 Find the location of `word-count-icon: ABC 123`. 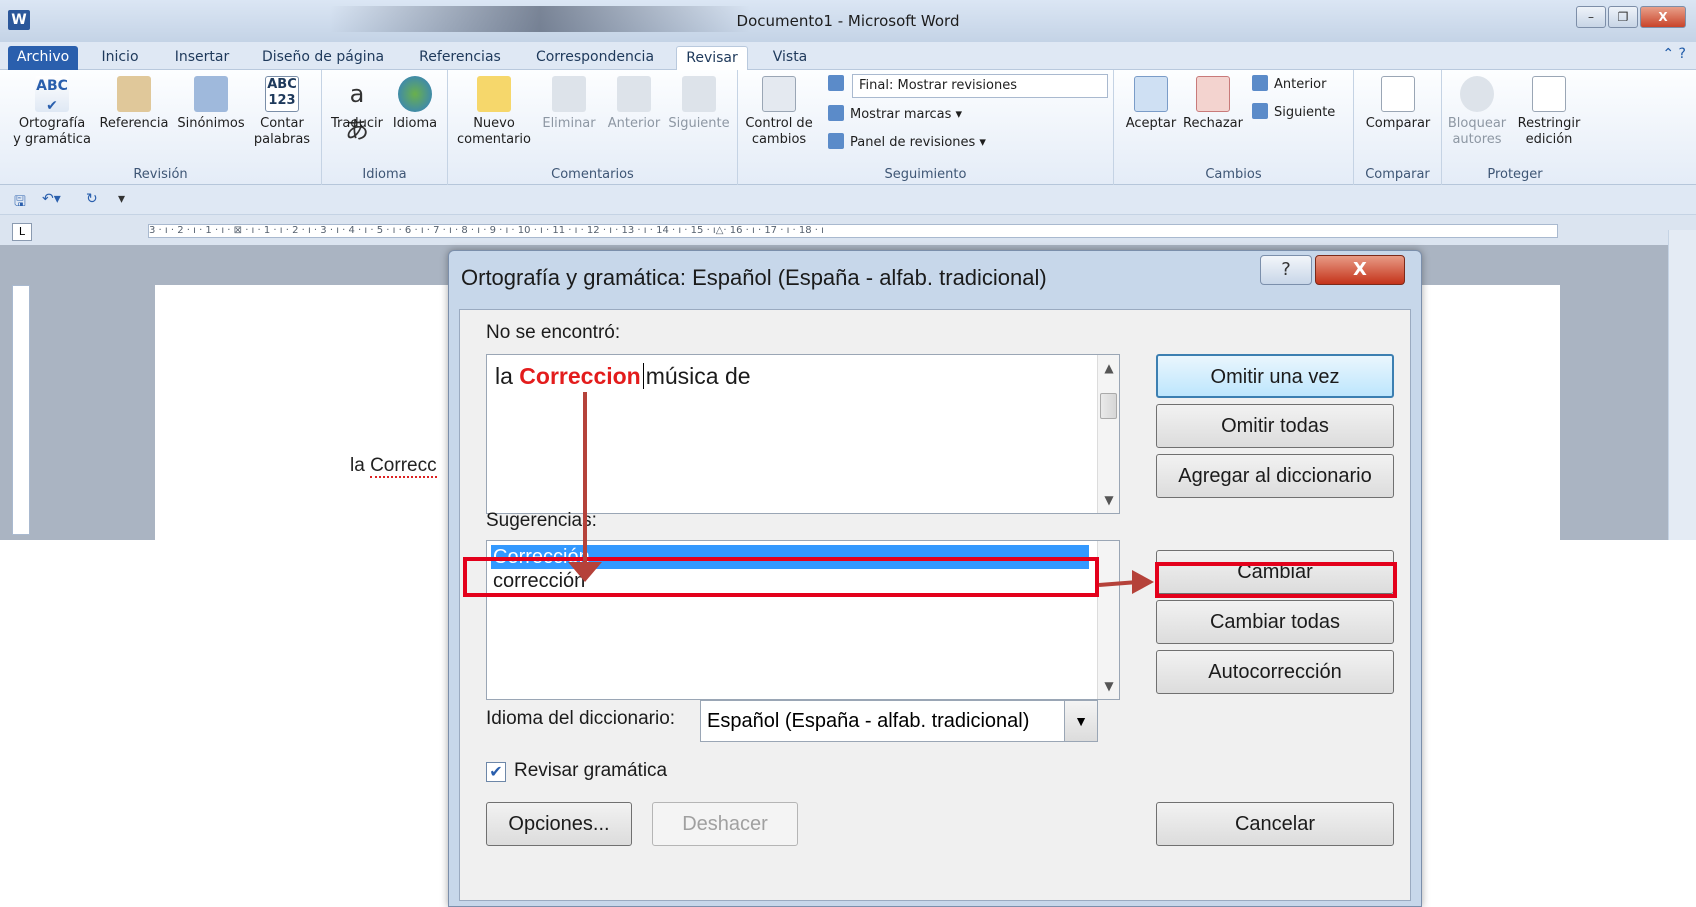

word-count-icon: ABC 123 is located at coordinates (282, 94).